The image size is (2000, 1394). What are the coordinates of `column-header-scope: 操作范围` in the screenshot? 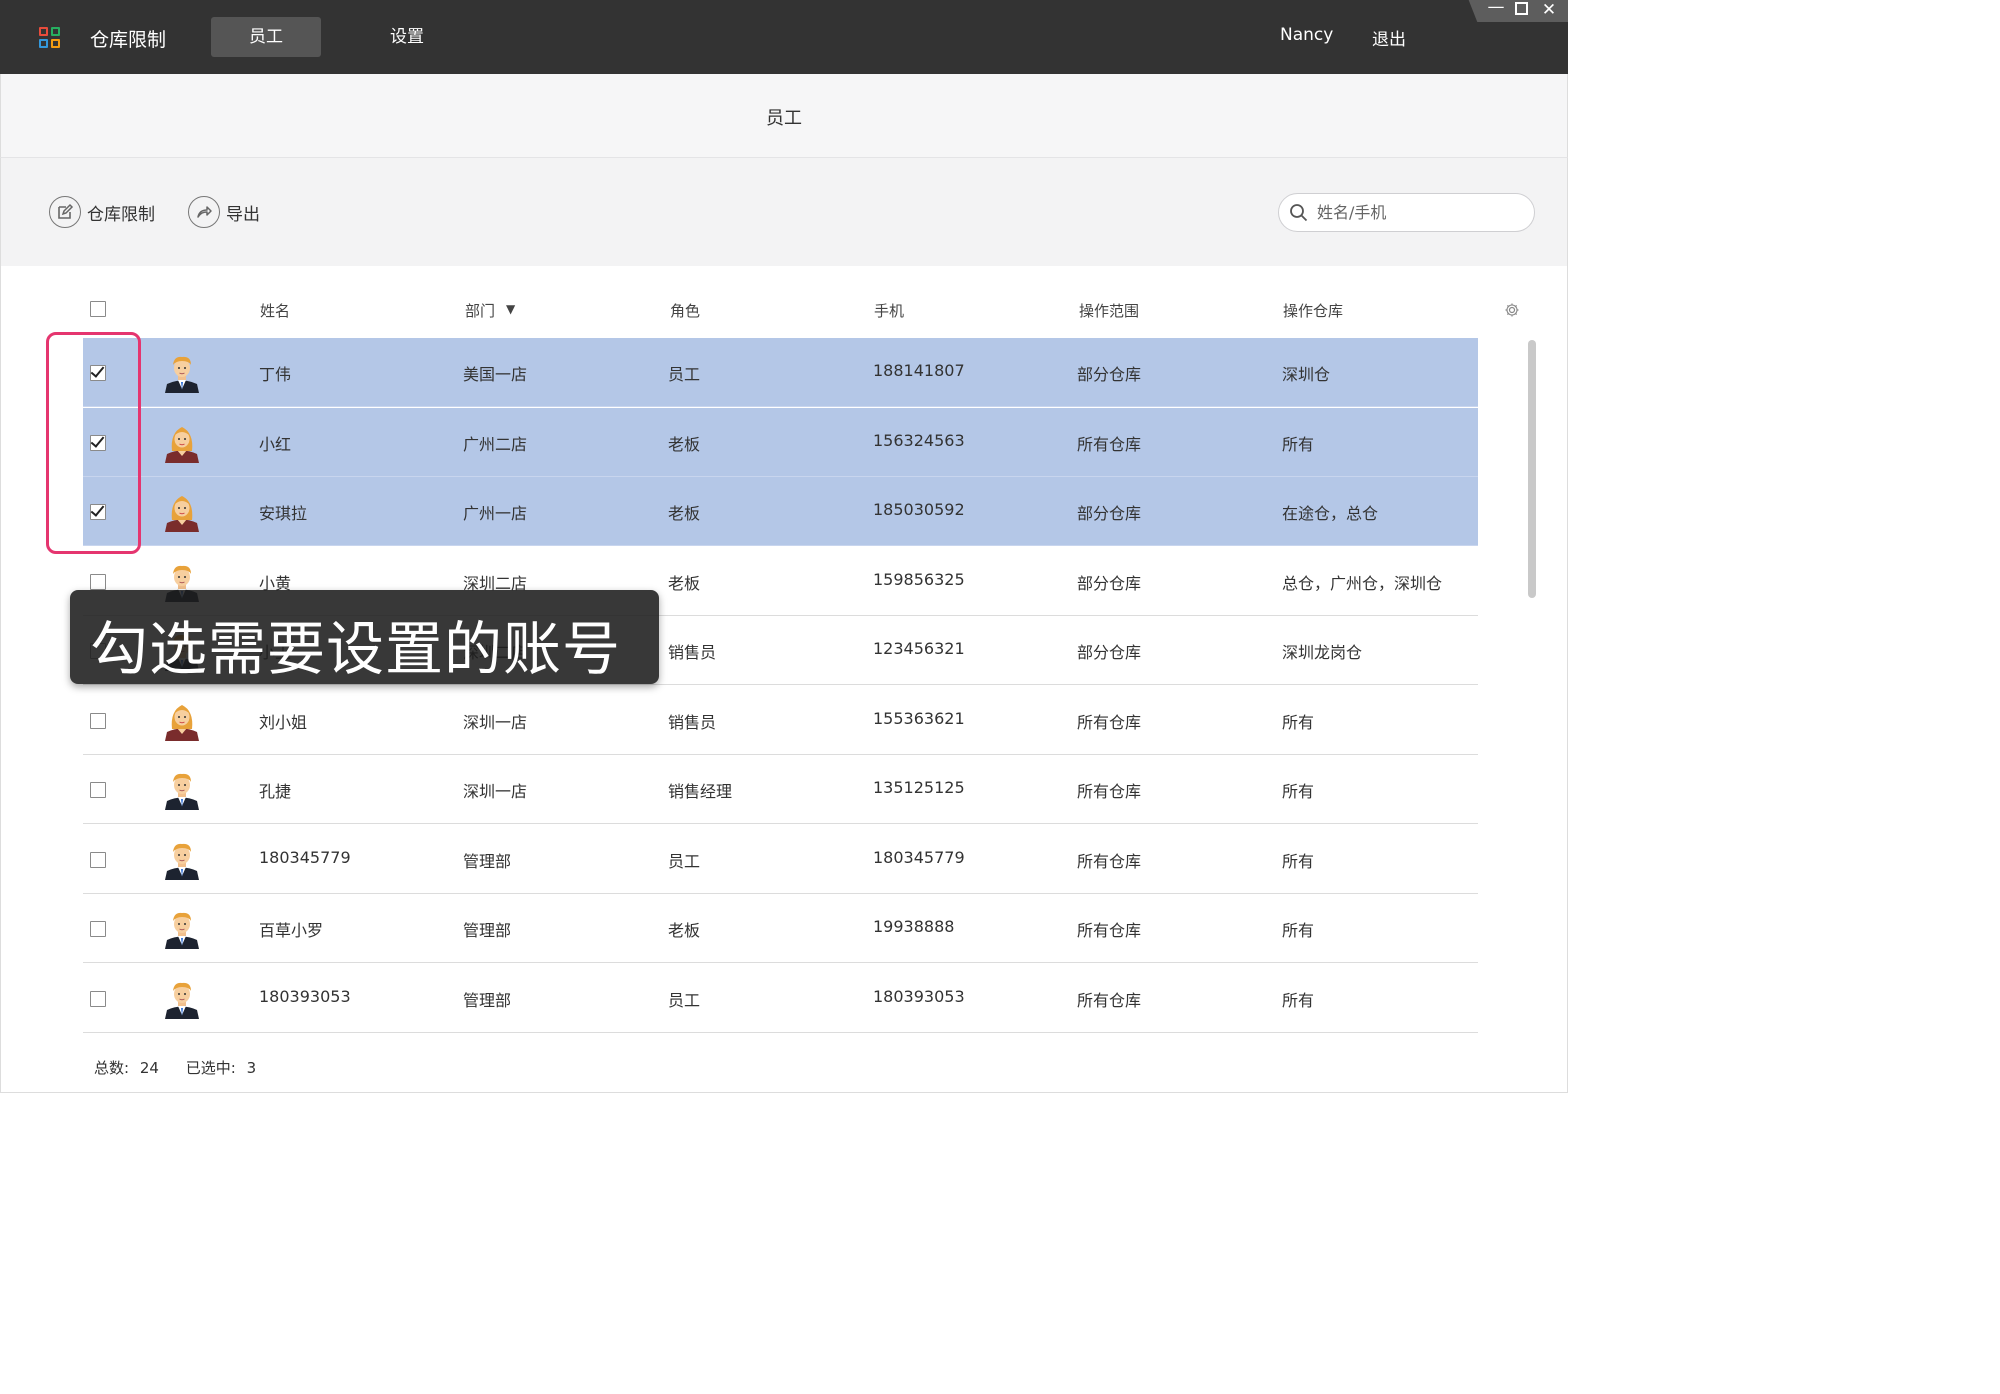 It's located at (1109, 310).